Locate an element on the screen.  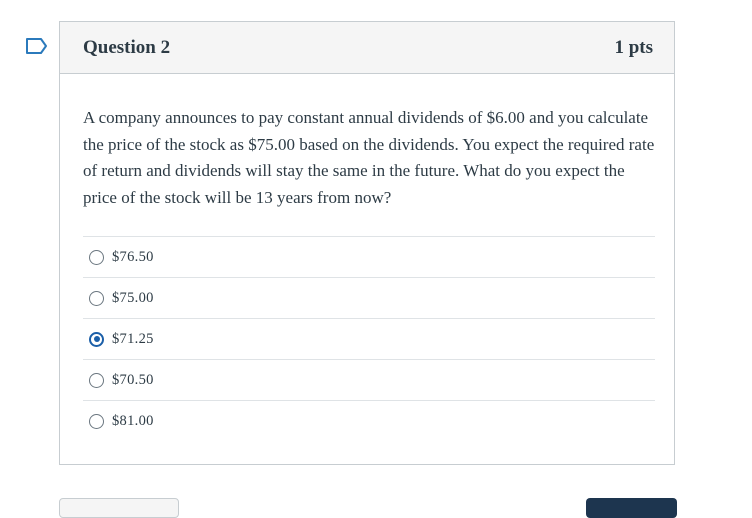
answer-label: $70.50 is located at coordinates (133, 379).